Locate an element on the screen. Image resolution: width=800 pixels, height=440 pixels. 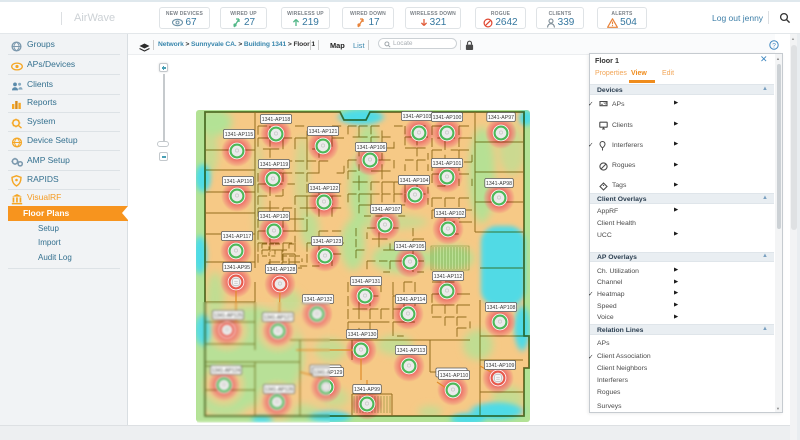
svg-text: 1341-AP112 is located at coordinates (448, 277).